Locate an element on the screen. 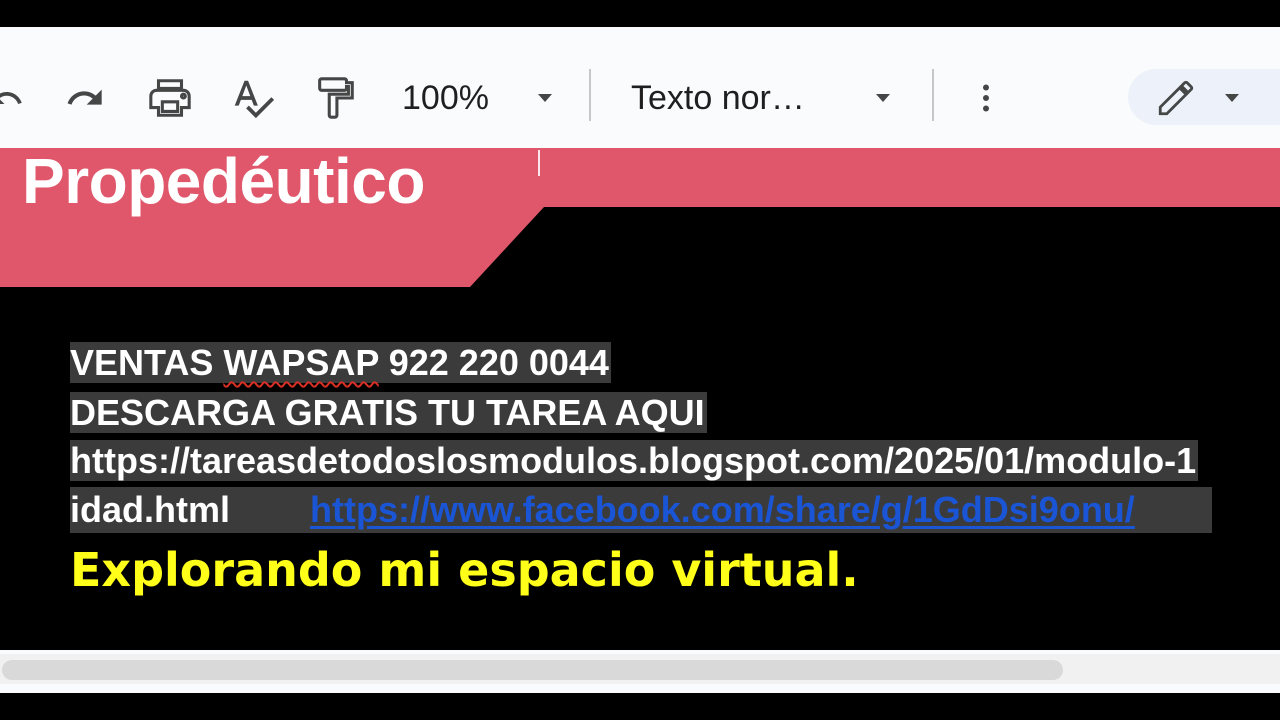 The image size is (1280, 720). blog-url-text-cont: idad.html is located at coordinates (150, 509).